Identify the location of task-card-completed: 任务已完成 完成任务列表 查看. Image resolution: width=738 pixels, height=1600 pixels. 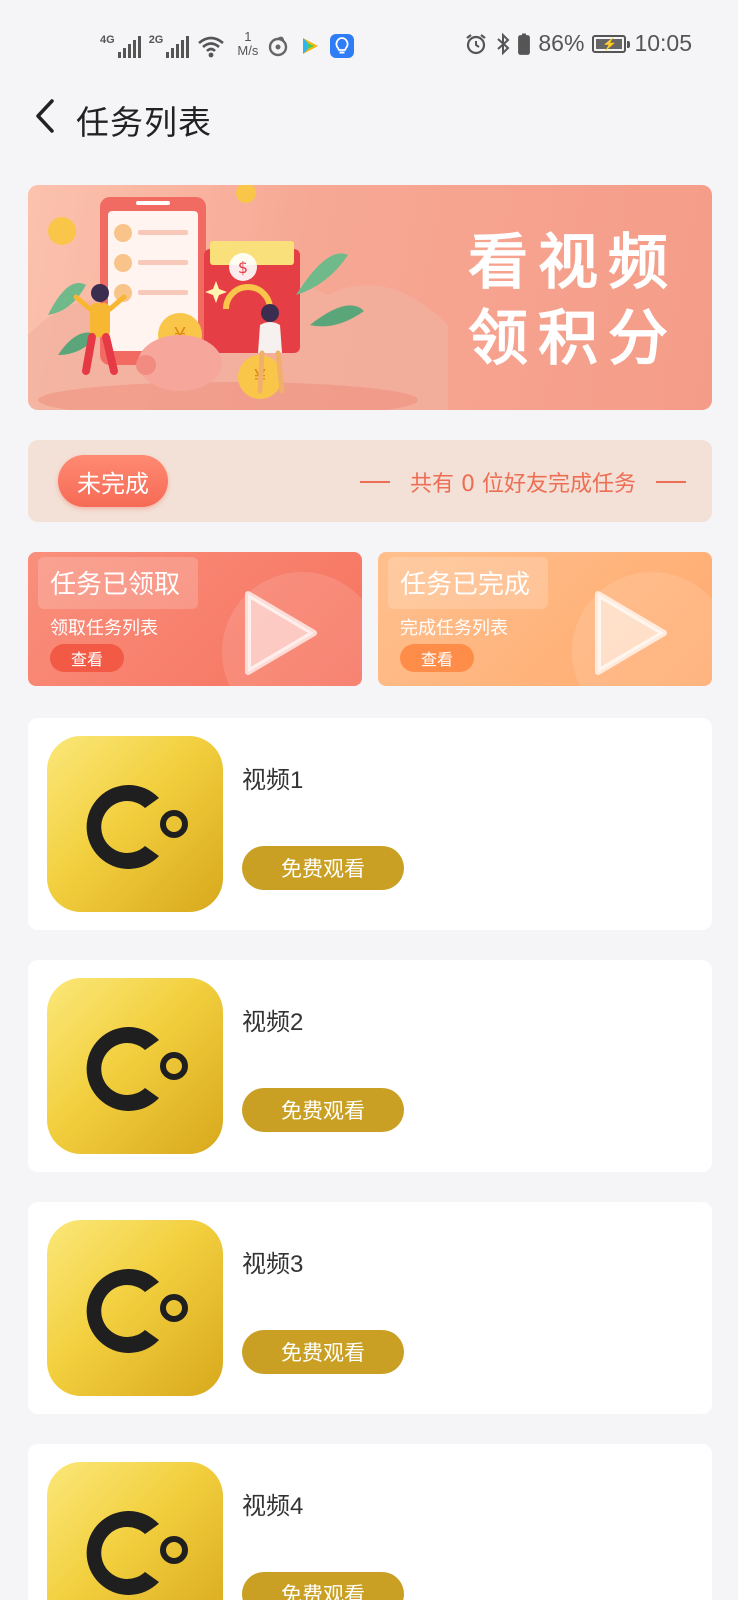
(545, 619).